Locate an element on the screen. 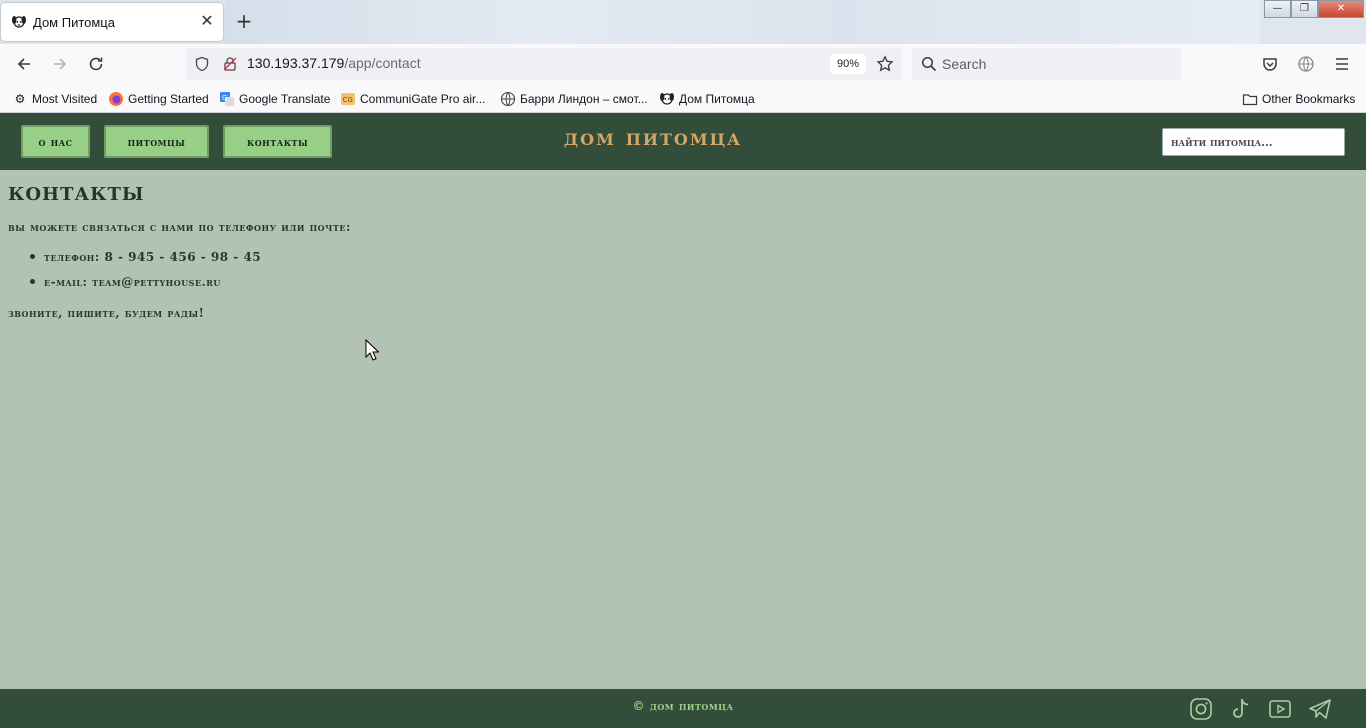 Image resolution: width=1366 pixels, height=728 pixels. bookmark-label: Дом Питомца is located at coordinates (717, 99).